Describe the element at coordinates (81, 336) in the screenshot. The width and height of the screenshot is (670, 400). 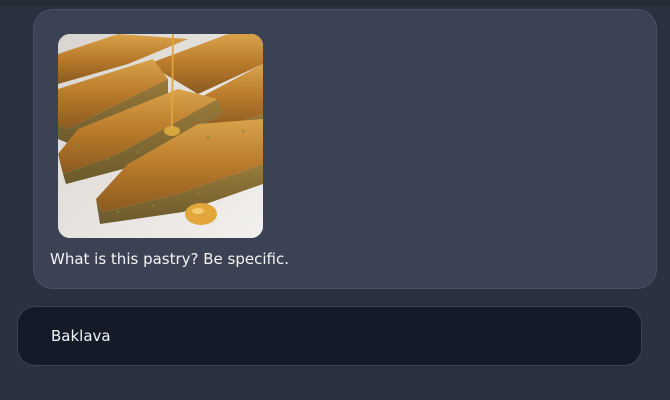
I see `assistant-message-text: Baklava` at that location.